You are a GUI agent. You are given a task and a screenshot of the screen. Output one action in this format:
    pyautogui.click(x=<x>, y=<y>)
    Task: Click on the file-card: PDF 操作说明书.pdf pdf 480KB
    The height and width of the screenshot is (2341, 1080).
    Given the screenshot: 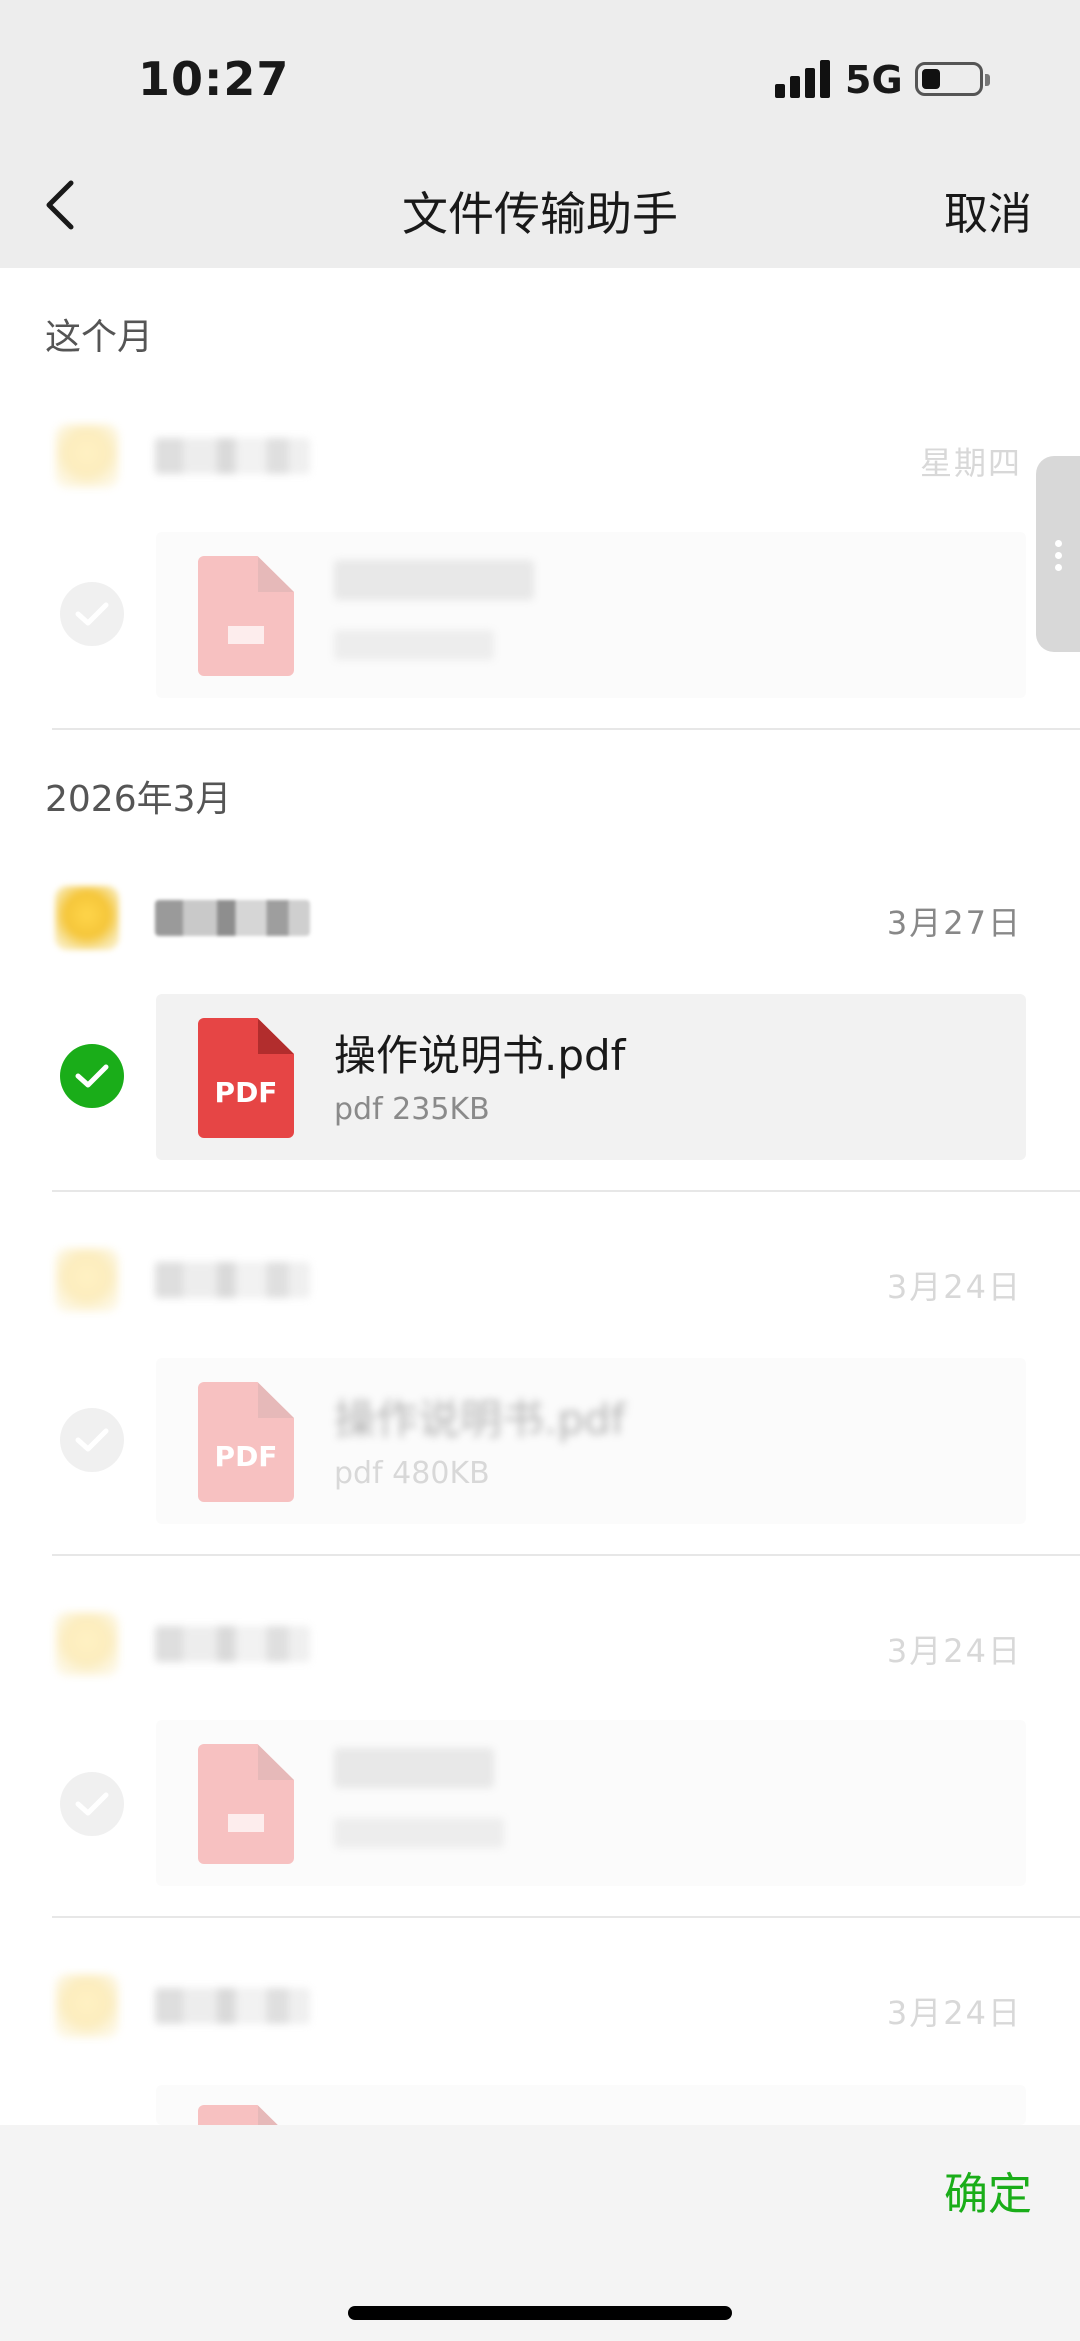 What is the action you would take?
    pyautogui.click(x=591, y=1441)
    